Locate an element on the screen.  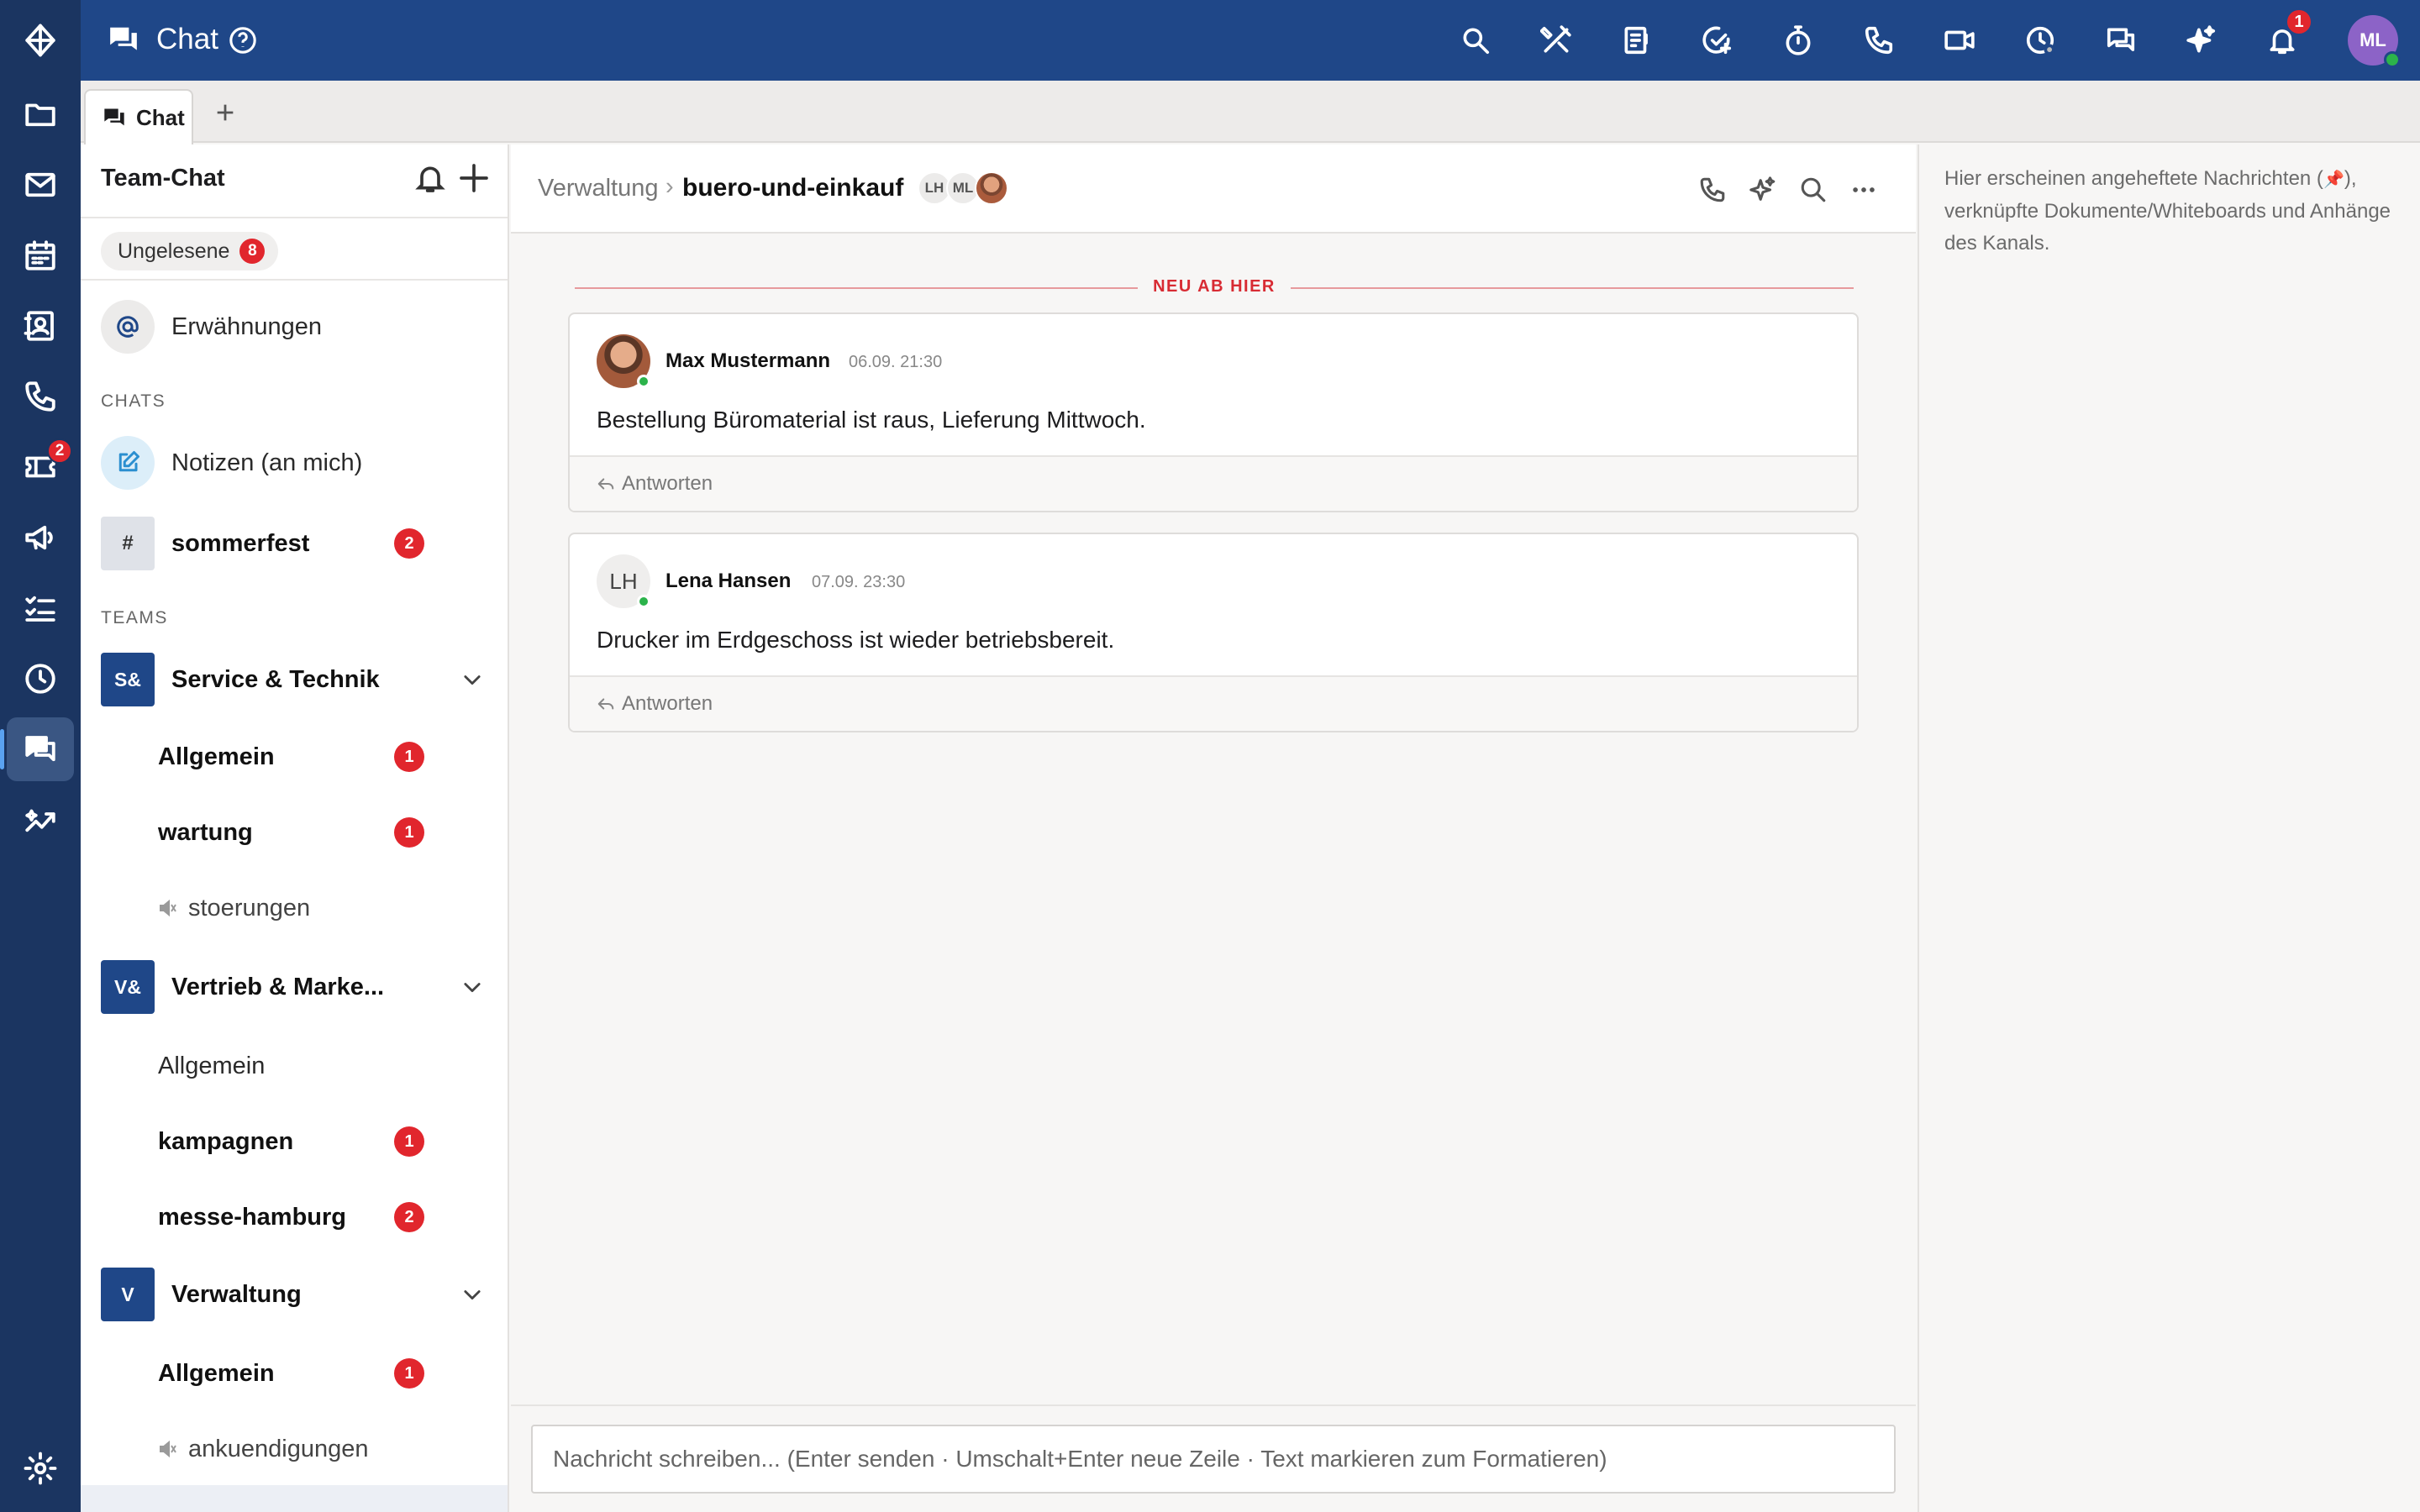
channel-search-button is located at coordinates (1813, 189).